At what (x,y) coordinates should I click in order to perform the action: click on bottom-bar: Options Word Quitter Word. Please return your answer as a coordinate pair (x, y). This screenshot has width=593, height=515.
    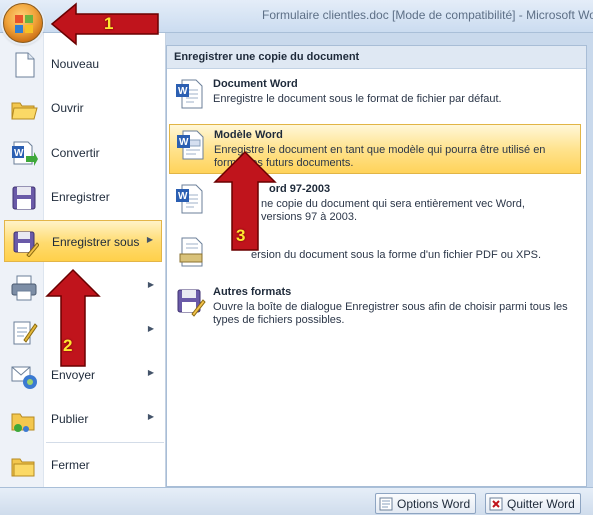
    Looking at the image, I should click on (296, 501).